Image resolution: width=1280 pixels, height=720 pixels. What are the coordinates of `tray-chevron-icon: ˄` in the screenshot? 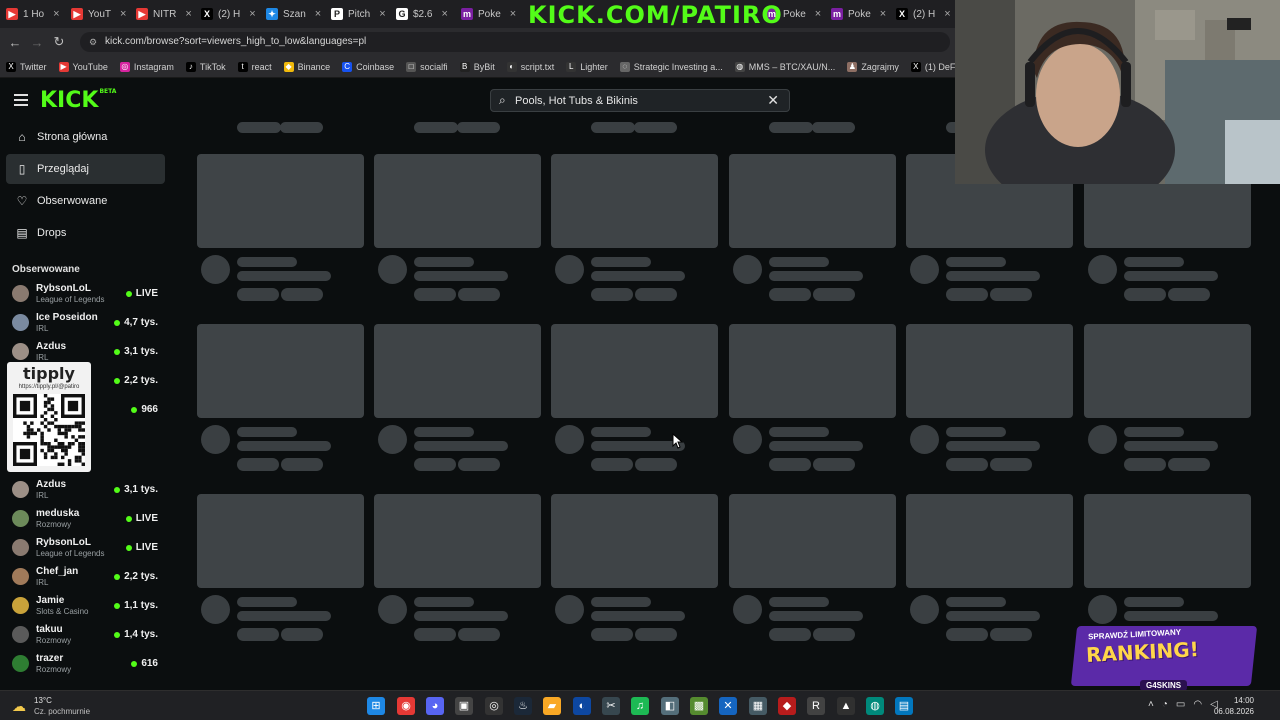 It's located at (1151, 704).